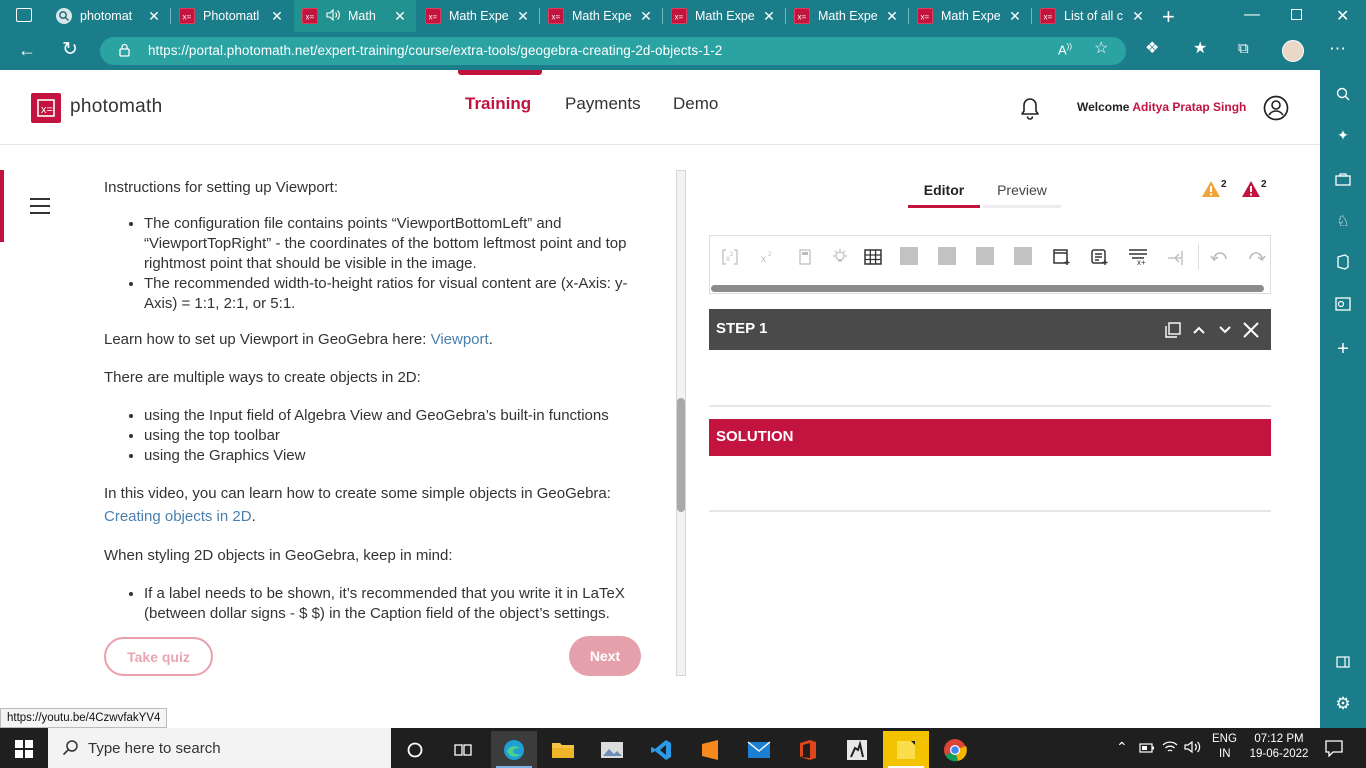 The image size is (1366, 768). I want to click on restore-icon, so click(1296, 14).